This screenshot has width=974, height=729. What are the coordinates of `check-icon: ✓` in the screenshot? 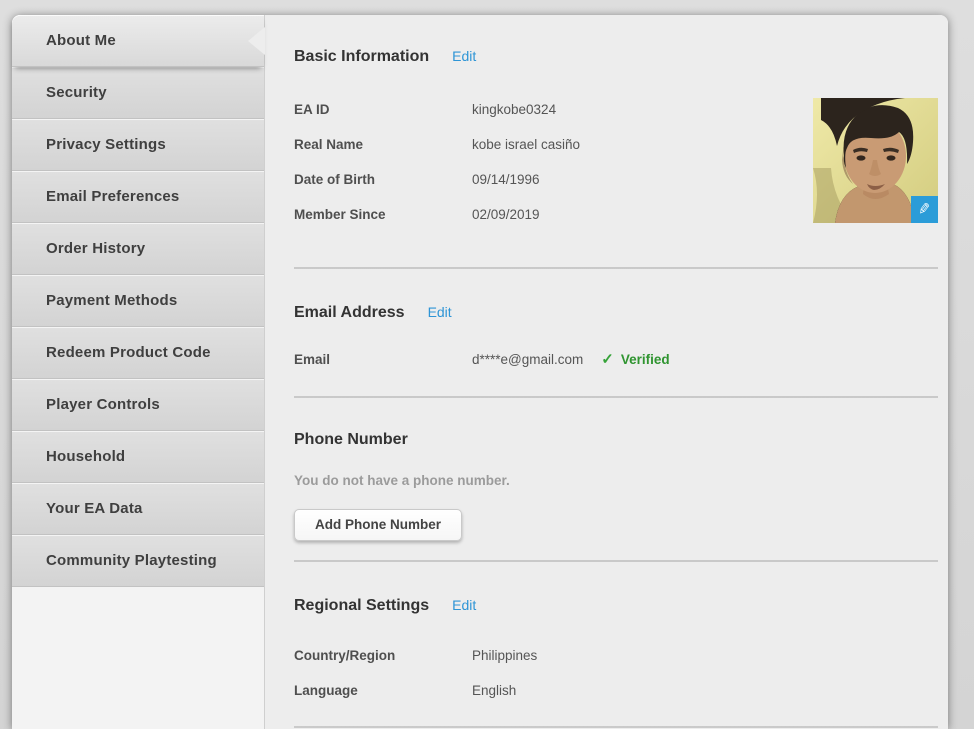 It's located at (607, 359).